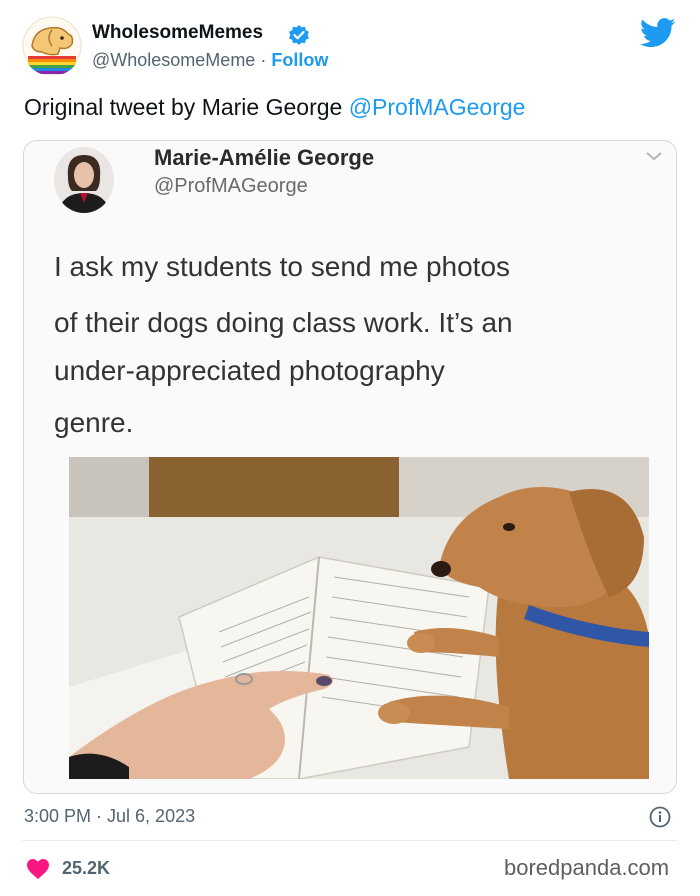  I want to click on tweet-timestamp: 3:00 PM · Jul 6, 2023, so click(109, 816).